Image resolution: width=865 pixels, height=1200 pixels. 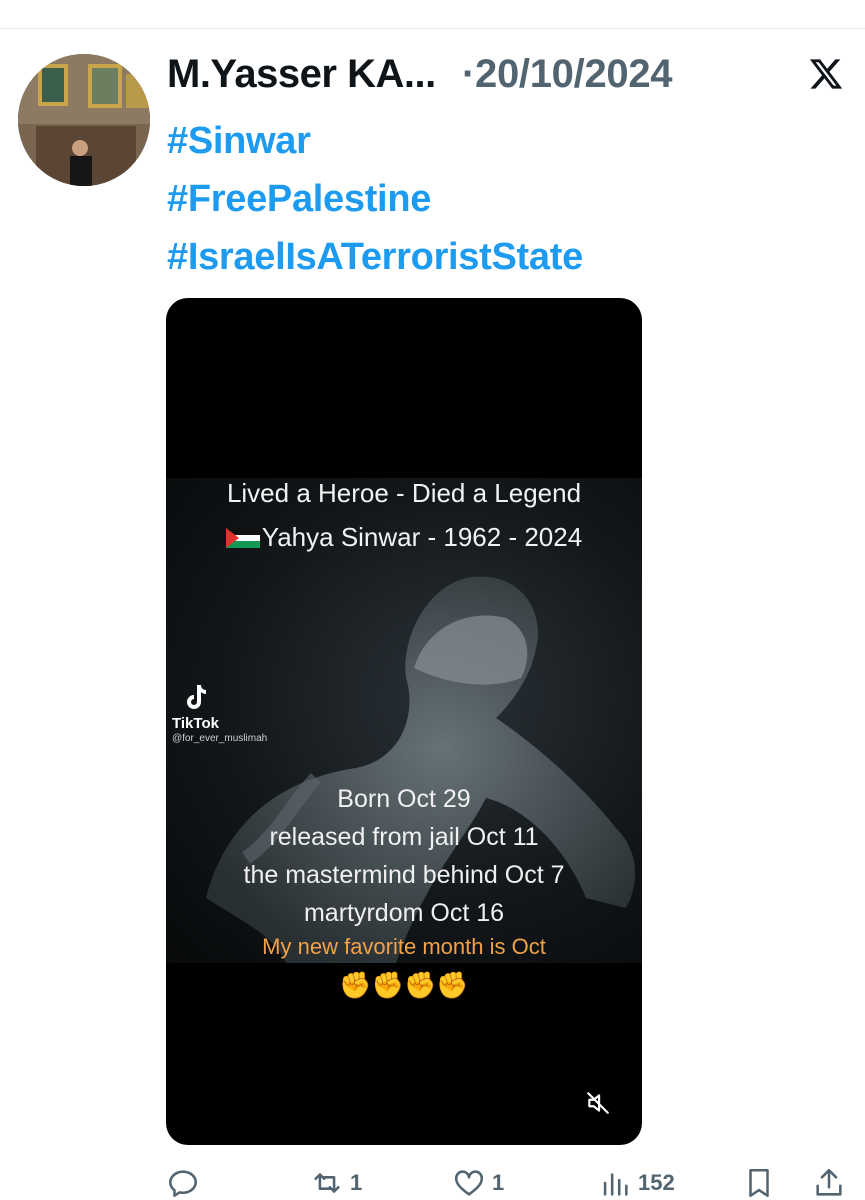 I want to click on bookmark-button, so click(x=759, y=1183).